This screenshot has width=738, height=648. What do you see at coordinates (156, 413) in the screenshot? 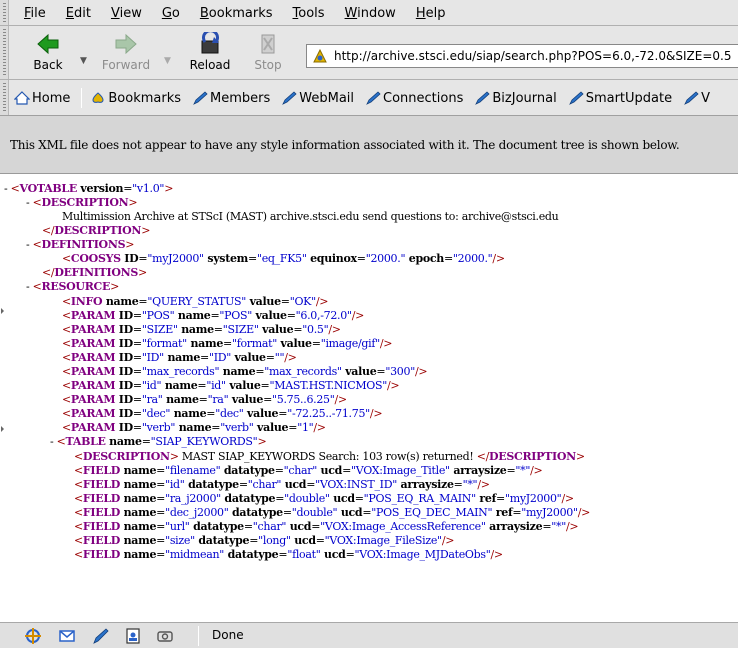
I see `xml-attribute-value: "dec"` at bounding box center [156, 413].